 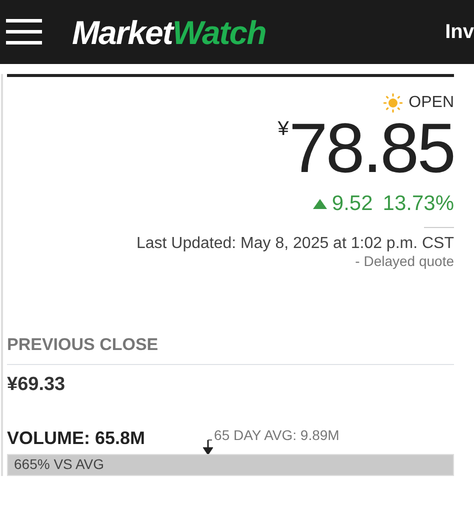 What do you see at coordinates (82, 344) in the screenshot?
I see `previous-close-label: PREVIOUS CLOSE` at bounding box center [82, 344].